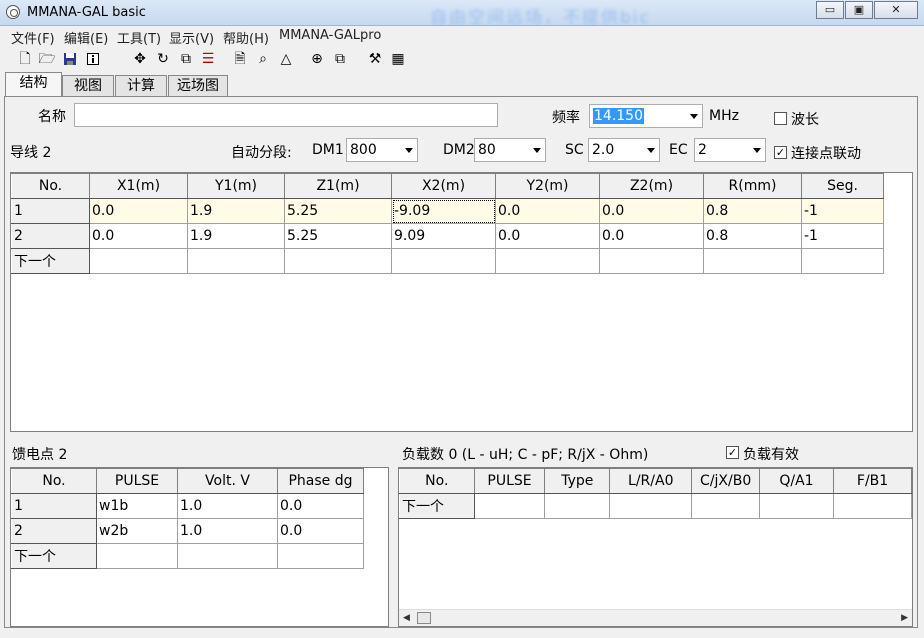 Image resolution: width=924 pixels, height=638 pixels. Describe the element at coordinates (872, 481) in the screenshot. I see `loads-header-6: F/B1` at that location.